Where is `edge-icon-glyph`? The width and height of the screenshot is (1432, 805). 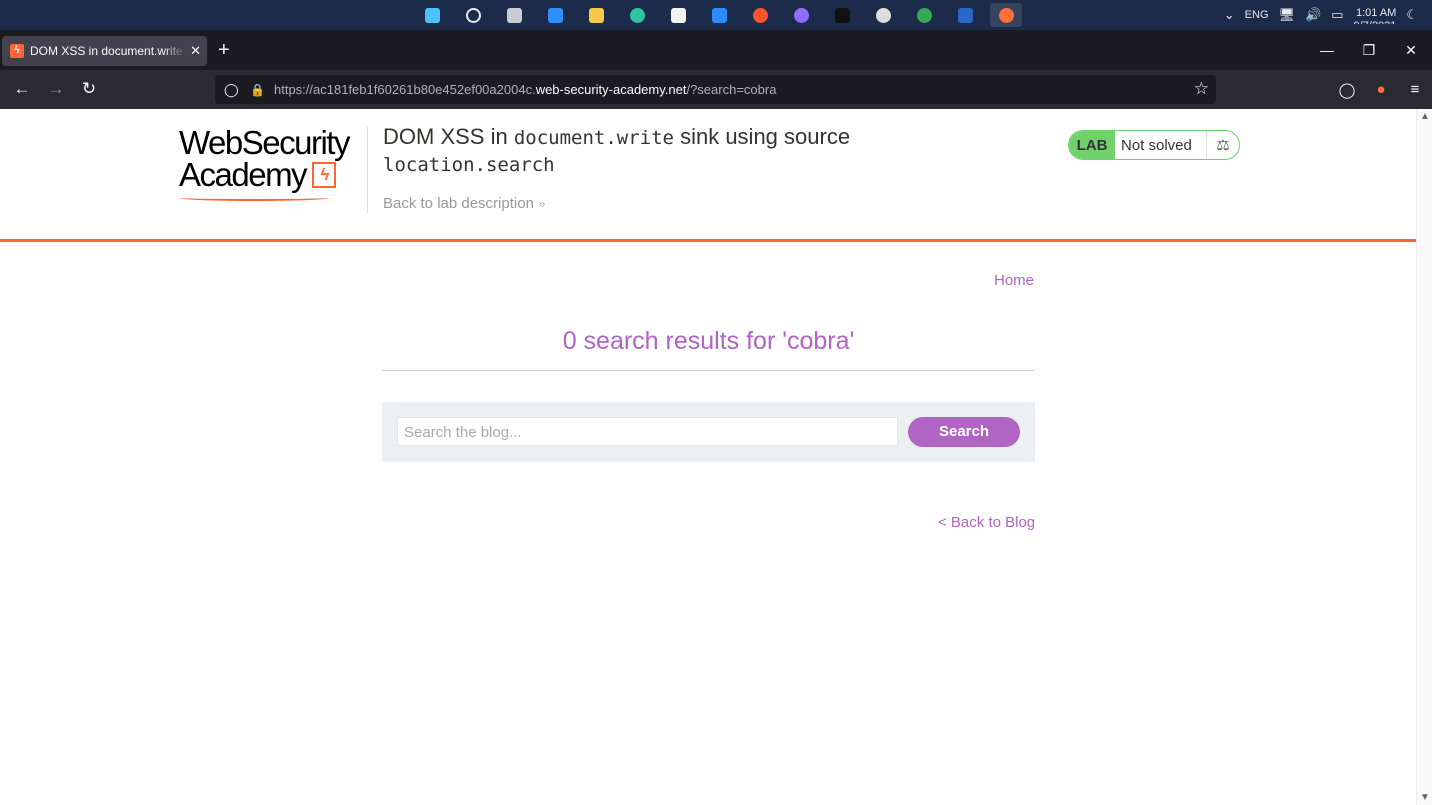
edge-icon-glyph is located at coordinates (637, 15).